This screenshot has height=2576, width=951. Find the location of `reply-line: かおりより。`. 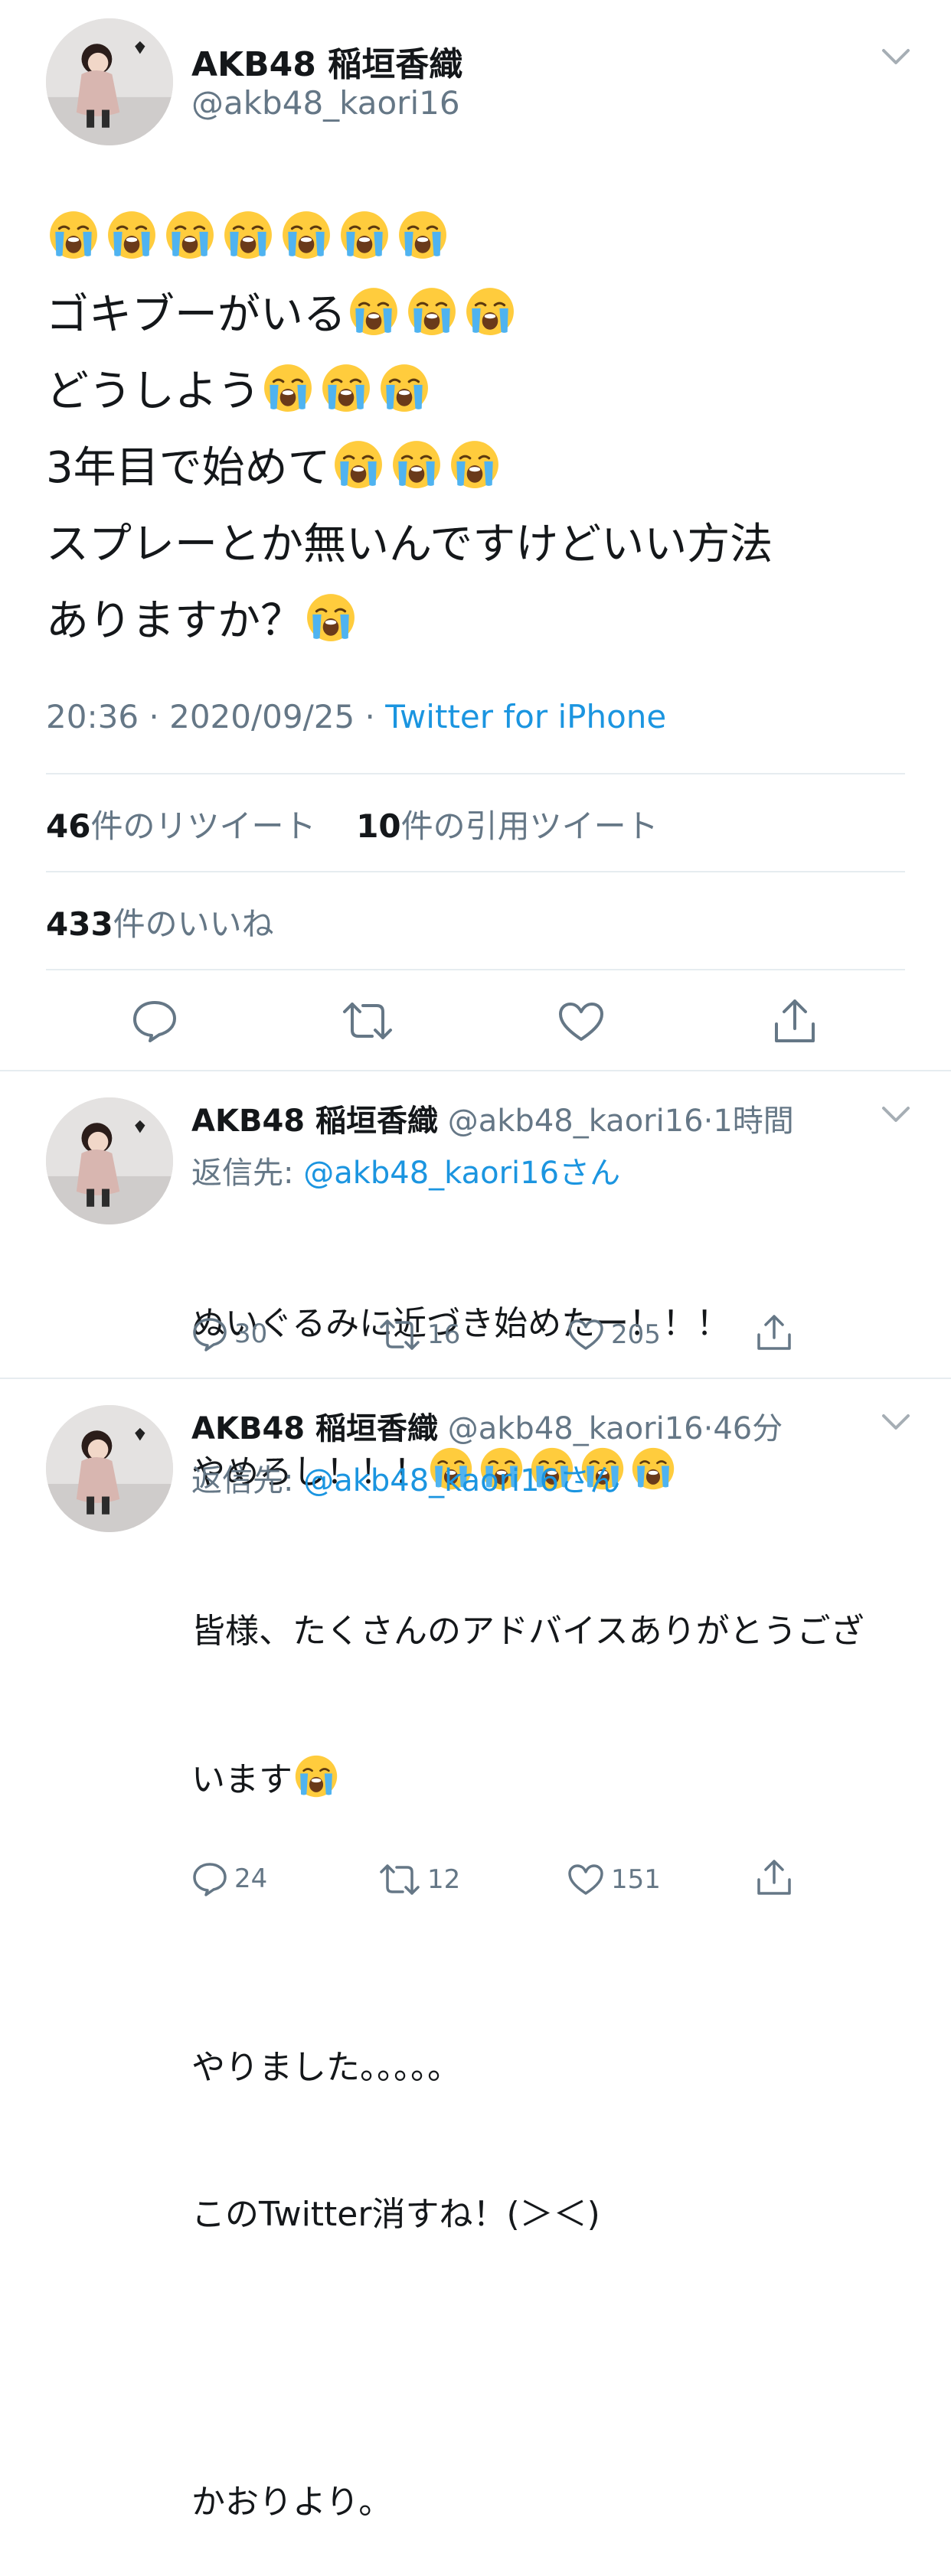

reply-line: かおりより。 is located at coordinates (292, 2502).